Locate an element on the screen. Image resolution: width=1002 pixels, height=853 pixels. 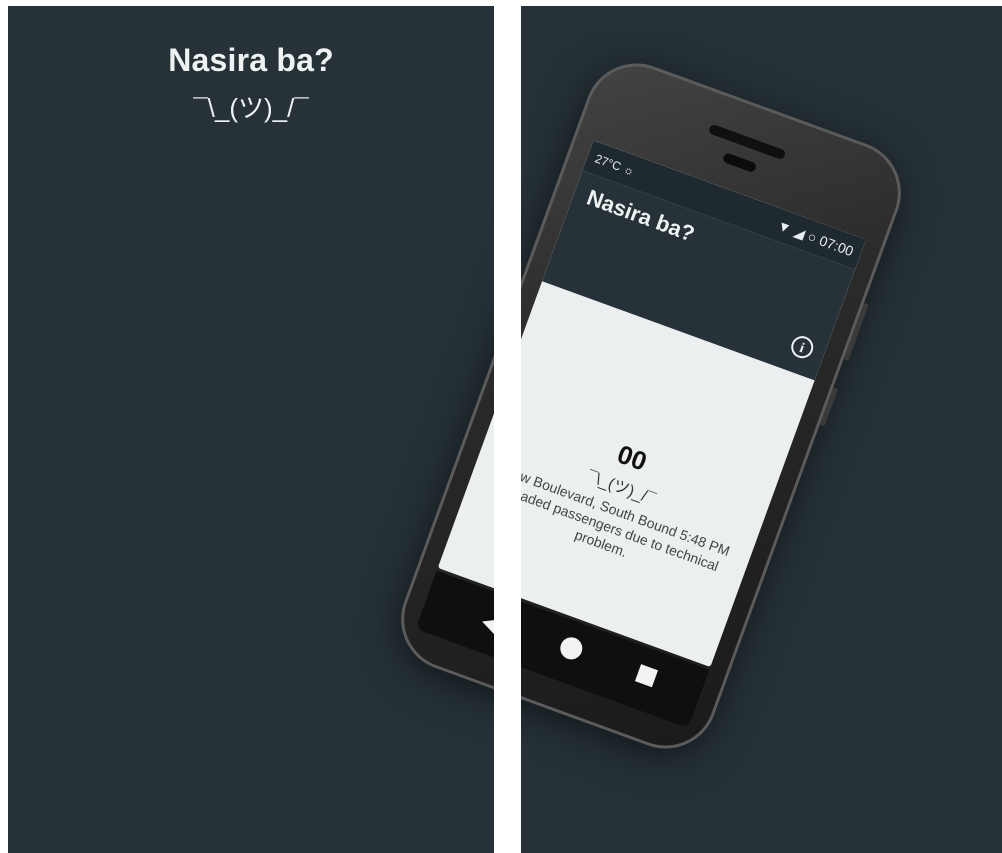
wifi-icon: ▼ is located at coordinates (784, 226).